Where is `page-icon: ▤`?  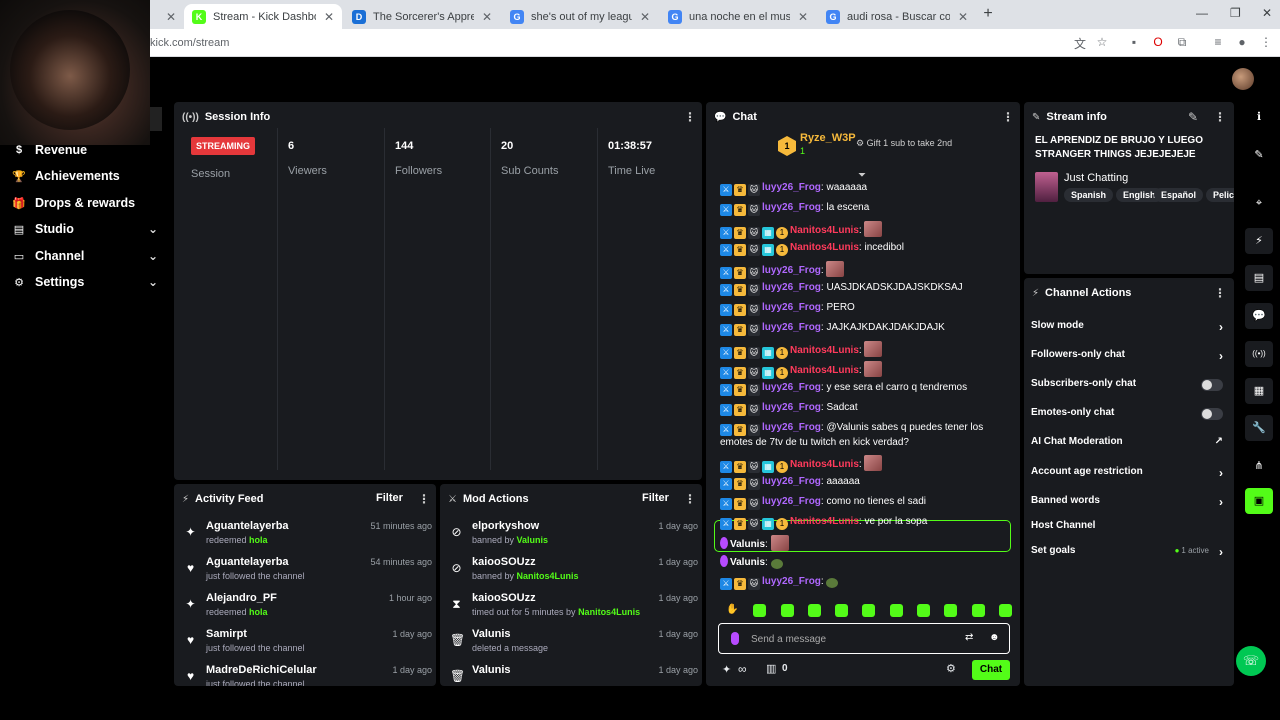 page-icon: ▤ is located at coordinates (1259, 278).